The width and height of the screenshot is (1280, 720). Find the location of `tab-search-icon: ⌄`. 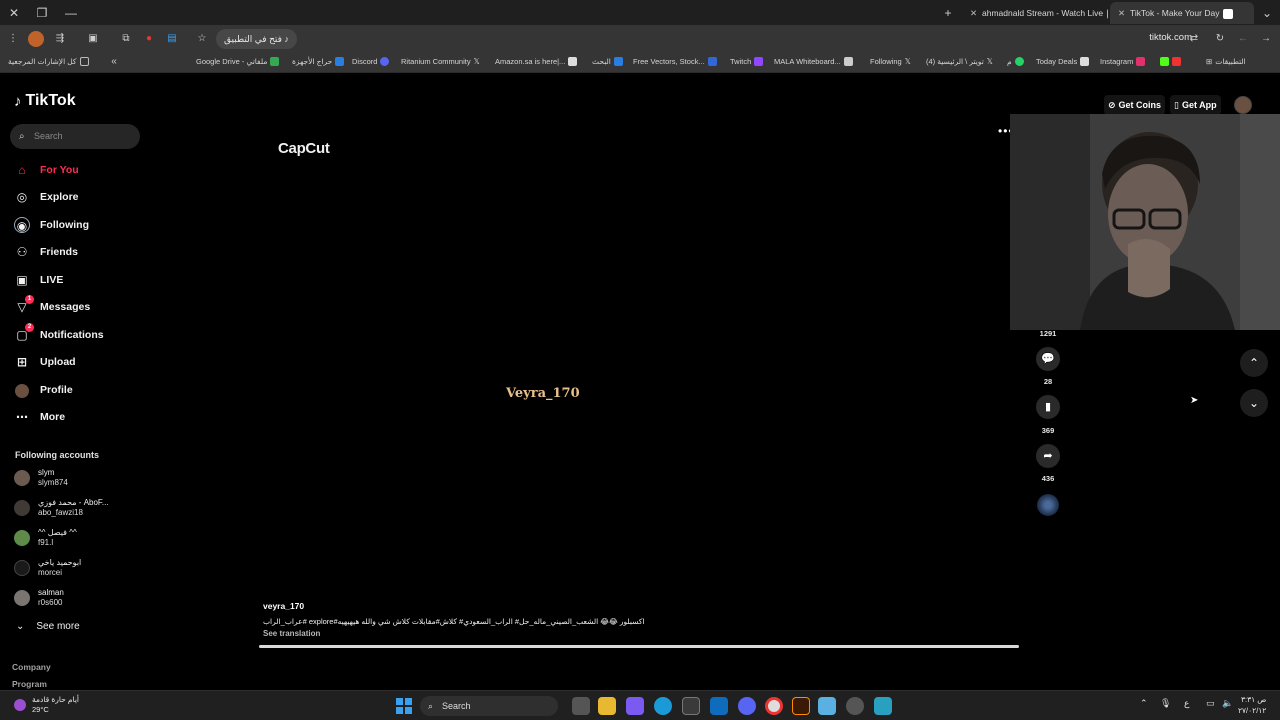

tab-search-icon: ⌄ is located at coordinates (1267, 13).